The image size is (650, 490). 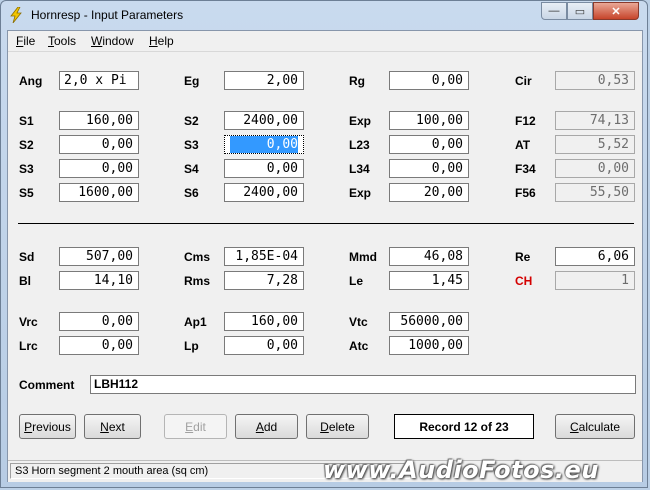 What do you see at coordinates (358, 322) in the screenshot?
I see `vtc-label: Vtc` at bounding box center [358, 322].